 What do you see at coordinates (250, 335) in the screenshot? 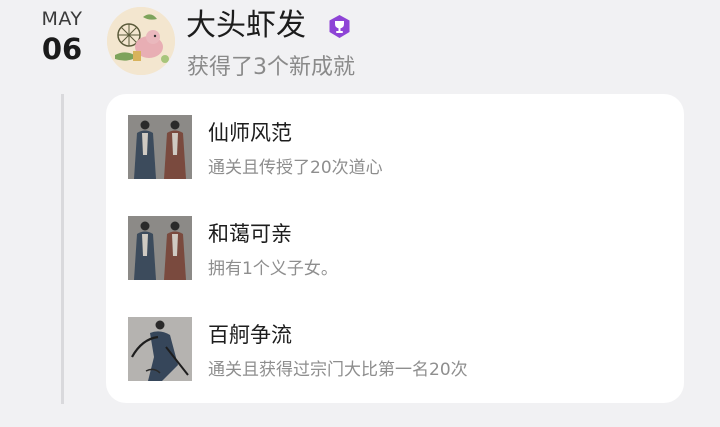
I see `achievement-title: 百舸争流` at bounding box center [250, 335].